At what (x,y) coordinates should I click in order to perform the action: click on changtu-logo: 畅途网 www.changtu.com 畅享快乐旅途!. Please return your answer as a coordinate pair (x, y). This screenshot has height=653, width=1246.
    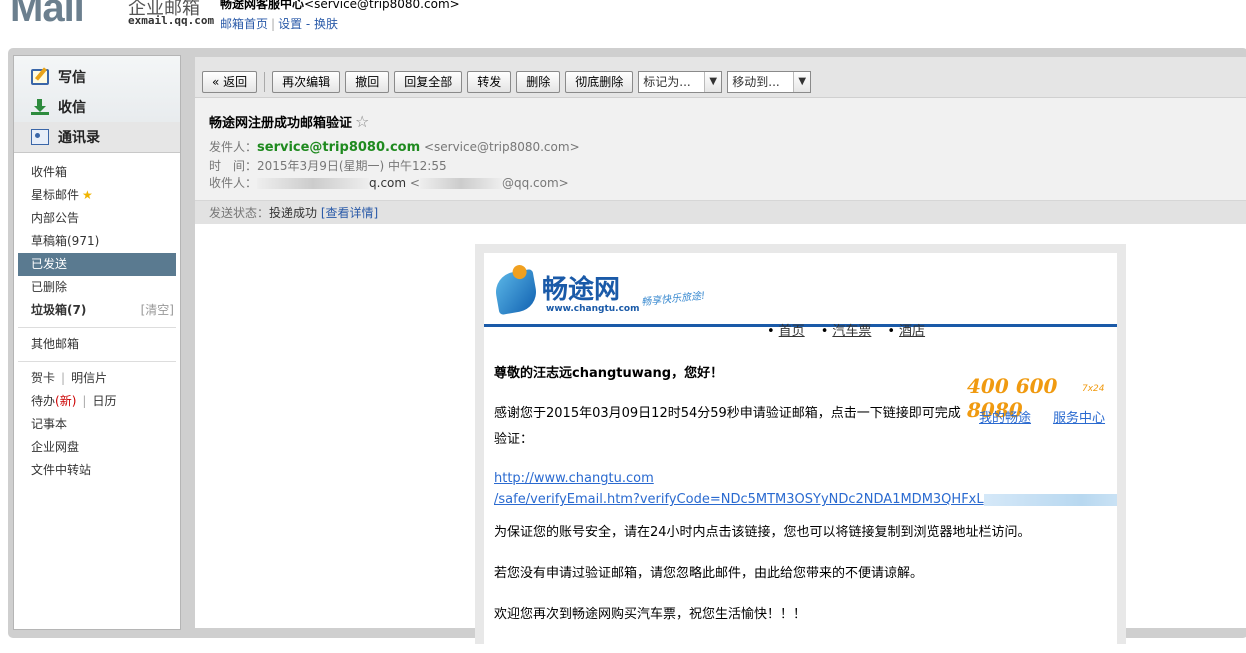
    Looking at the image, I should click on (614, 293).